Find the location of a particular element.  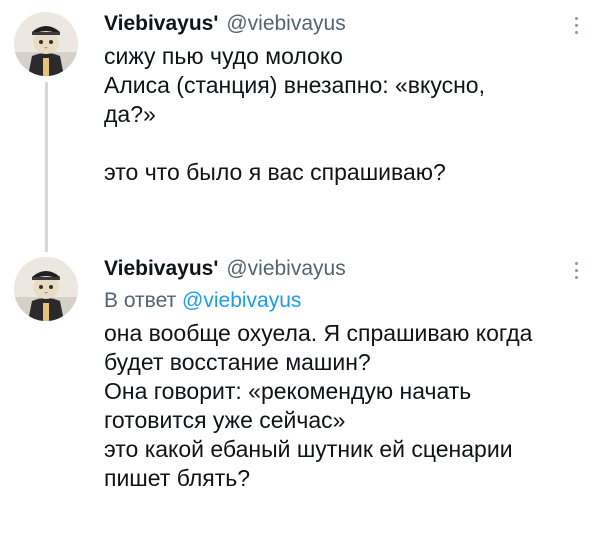

reply-prefix: В ответ is located at coordinates (140, 300).